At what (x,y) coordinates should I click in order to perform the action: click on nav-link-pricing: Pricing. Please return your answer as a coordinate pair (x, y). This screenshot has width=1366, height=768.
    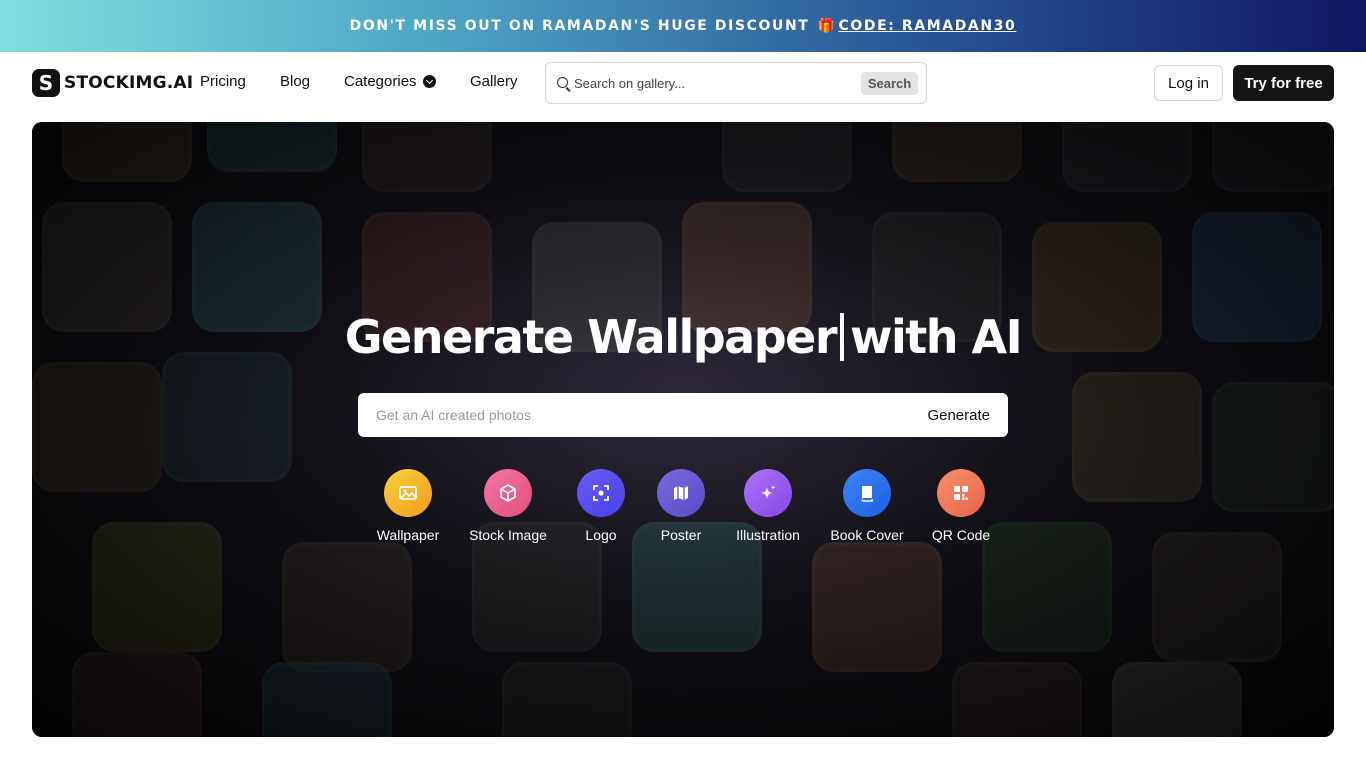
    Looking at the image, I should click on (223, 81).